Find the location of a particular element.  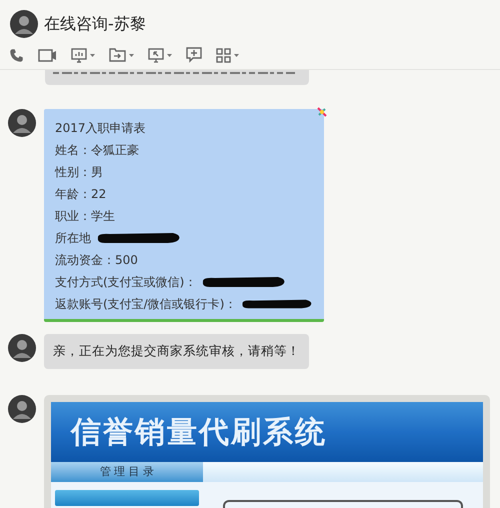

form-line: 返款账号(支付宝/微信或银行卡)： is located at coordinates (145, 305).